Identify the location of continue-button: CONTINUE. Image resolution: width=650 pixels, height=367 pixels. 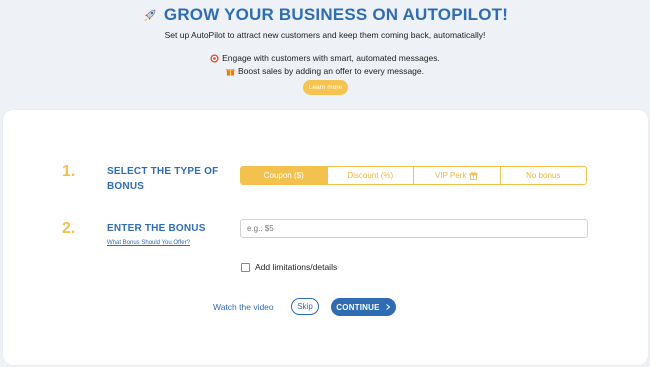
(363, 307).